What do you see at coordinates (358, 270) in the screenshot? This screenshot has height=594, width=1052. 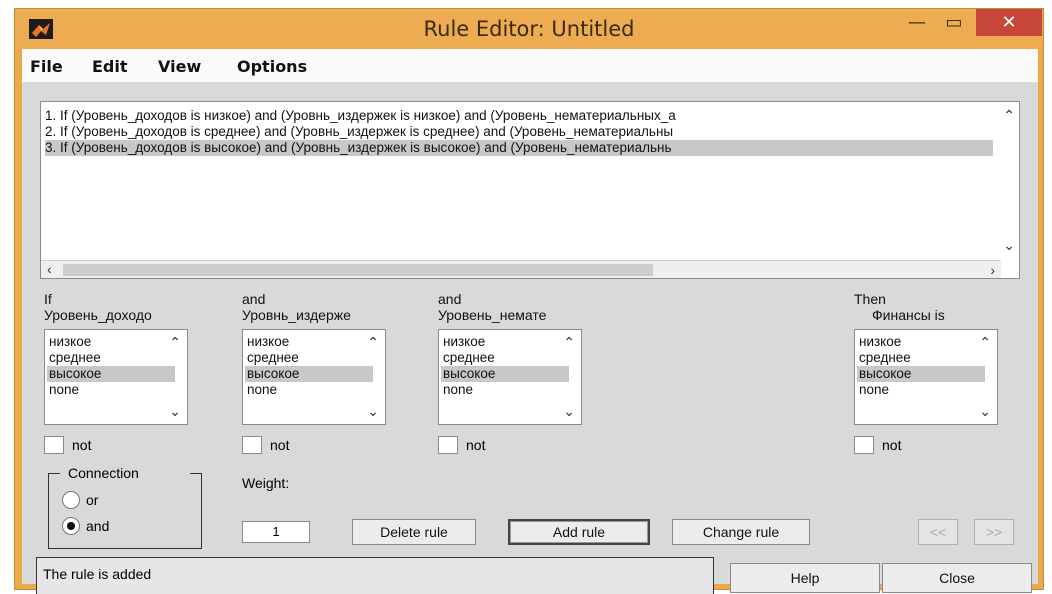 I see `scrollbar-thumb` at bounding box center [358, 270].